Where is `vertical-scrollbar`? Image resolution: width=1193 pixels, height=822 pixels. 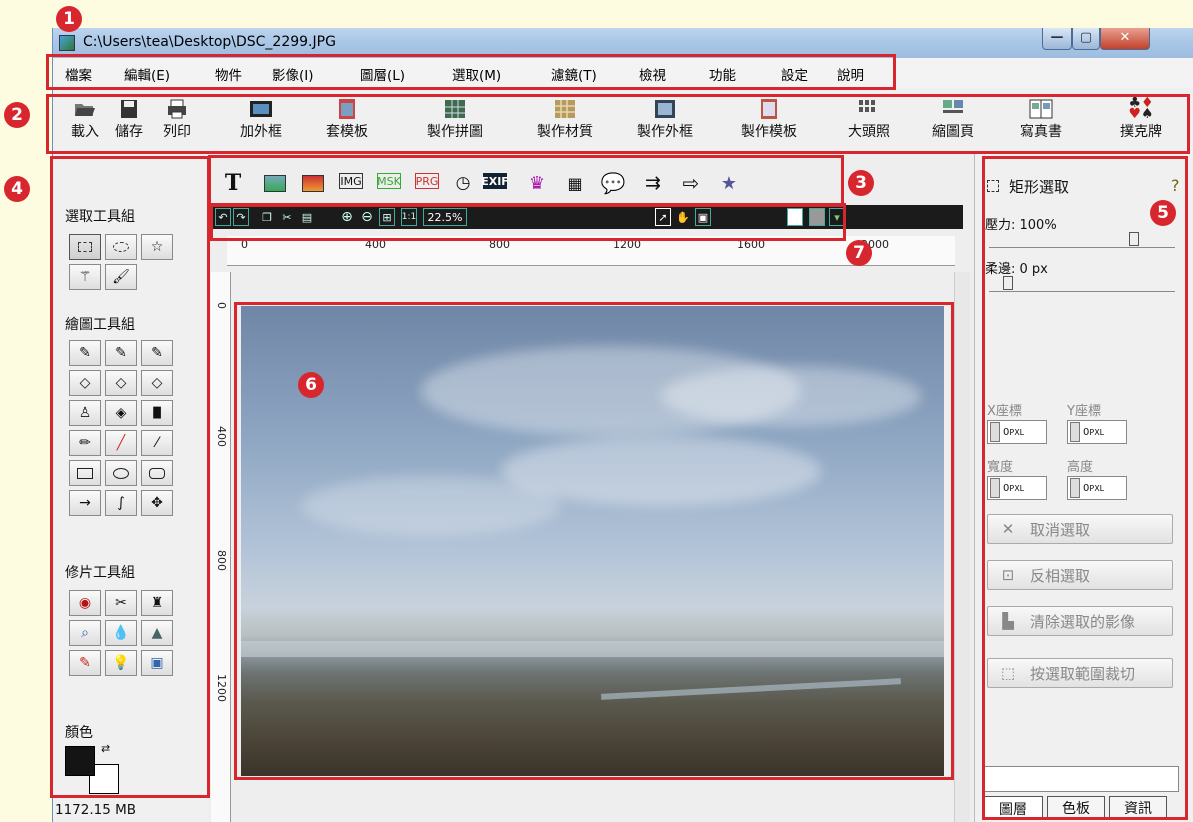
vertical-scrollbar is located at coordinates (962, 547).